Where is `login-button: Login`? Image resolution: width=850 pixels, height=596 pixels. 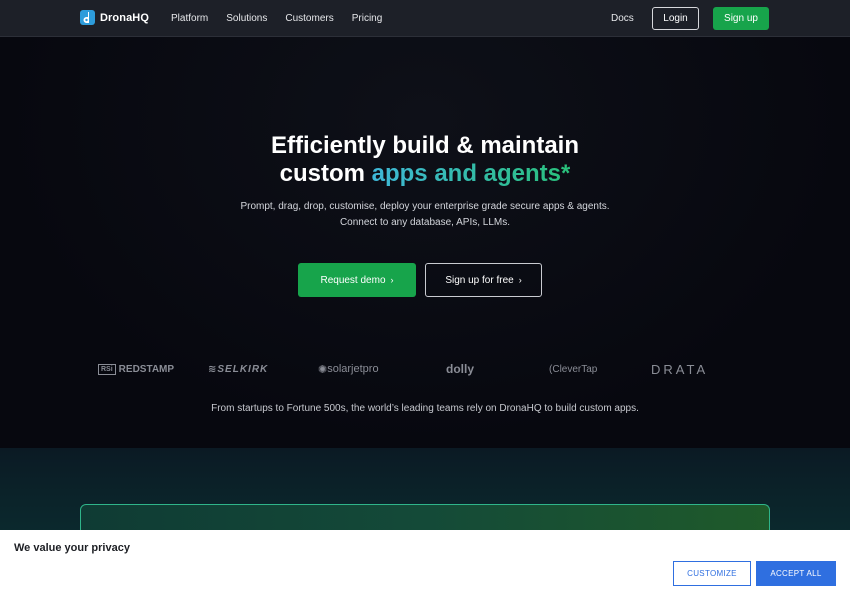 login-button: Login is located at coordinates (675, 18).